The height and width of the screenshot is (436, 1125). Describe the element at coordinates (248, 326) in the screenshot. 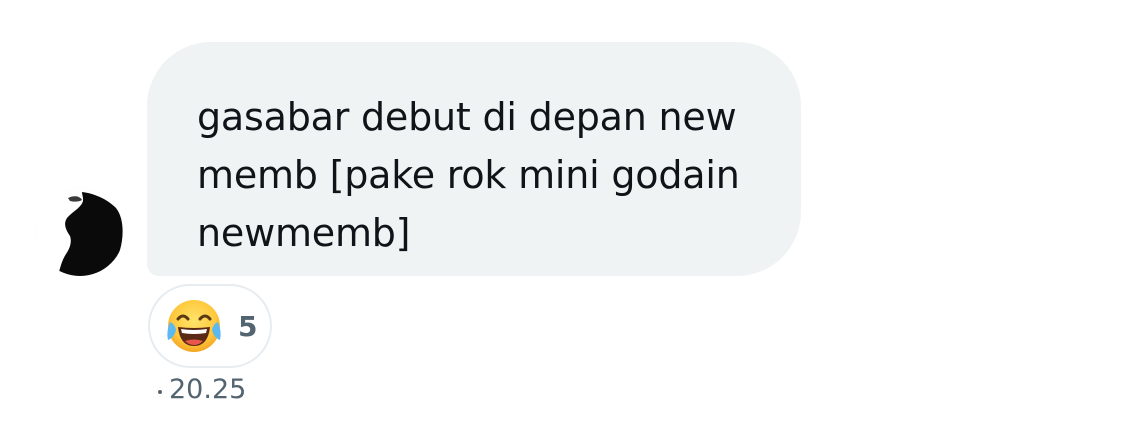

I see `reaction-count: 5` at that location.